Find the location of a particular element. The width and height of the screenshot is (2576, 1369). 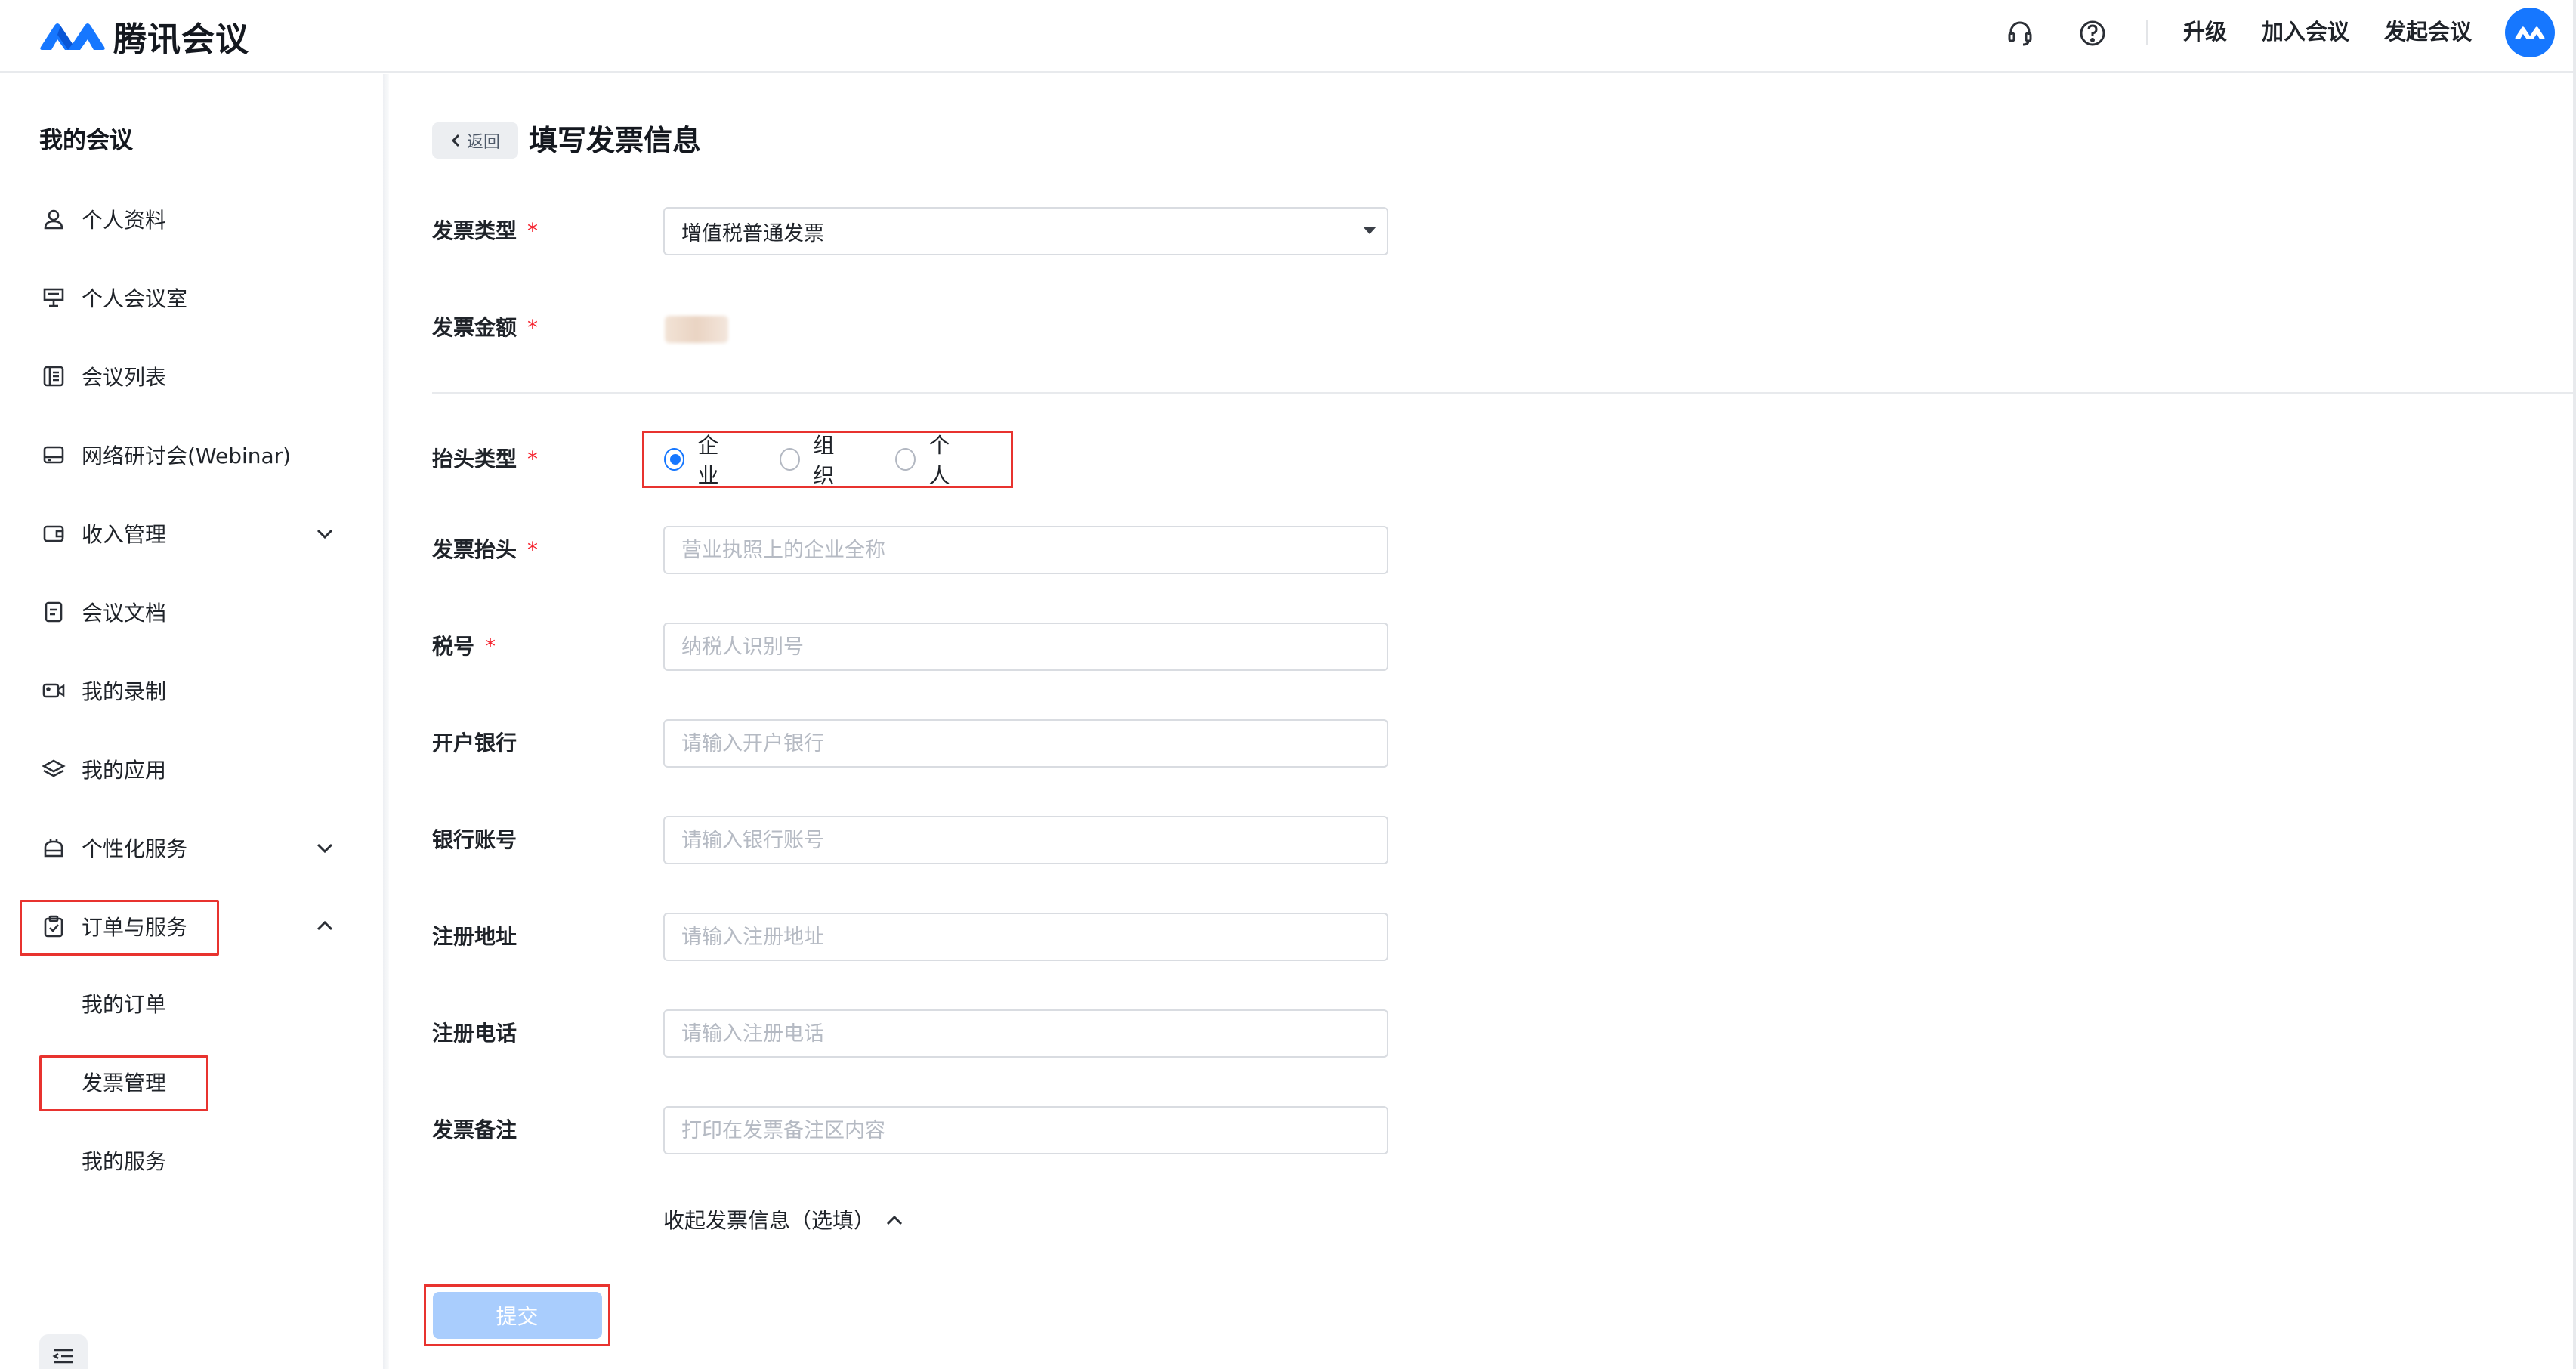

radio-label: 企业 is located at coordinates (708, 461).